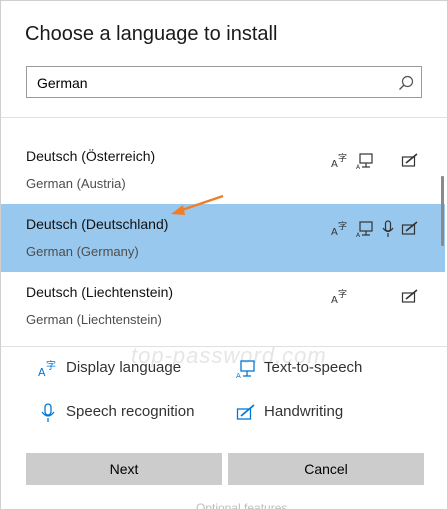 The height and width of the screenshot is (510, 448). What do you see at coordinates (197, 204) in the screenshot?
I see `annotation-arrow` at bounding box center [197, 204].